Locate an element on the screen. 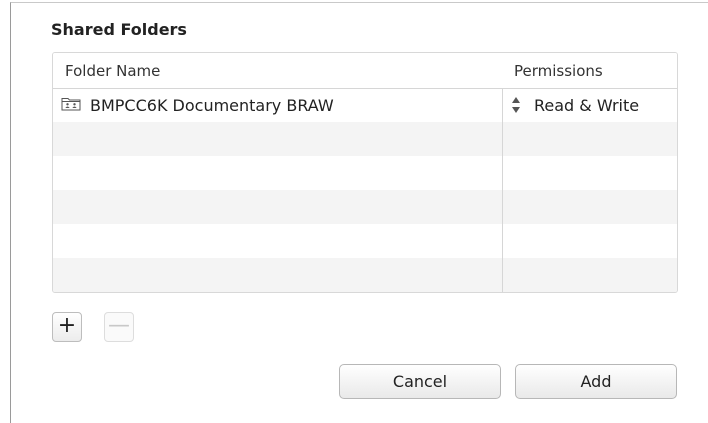 This screenshot has height=423, width=708. table-header: Folder Name Permissions is located at coordinates (365, 71).